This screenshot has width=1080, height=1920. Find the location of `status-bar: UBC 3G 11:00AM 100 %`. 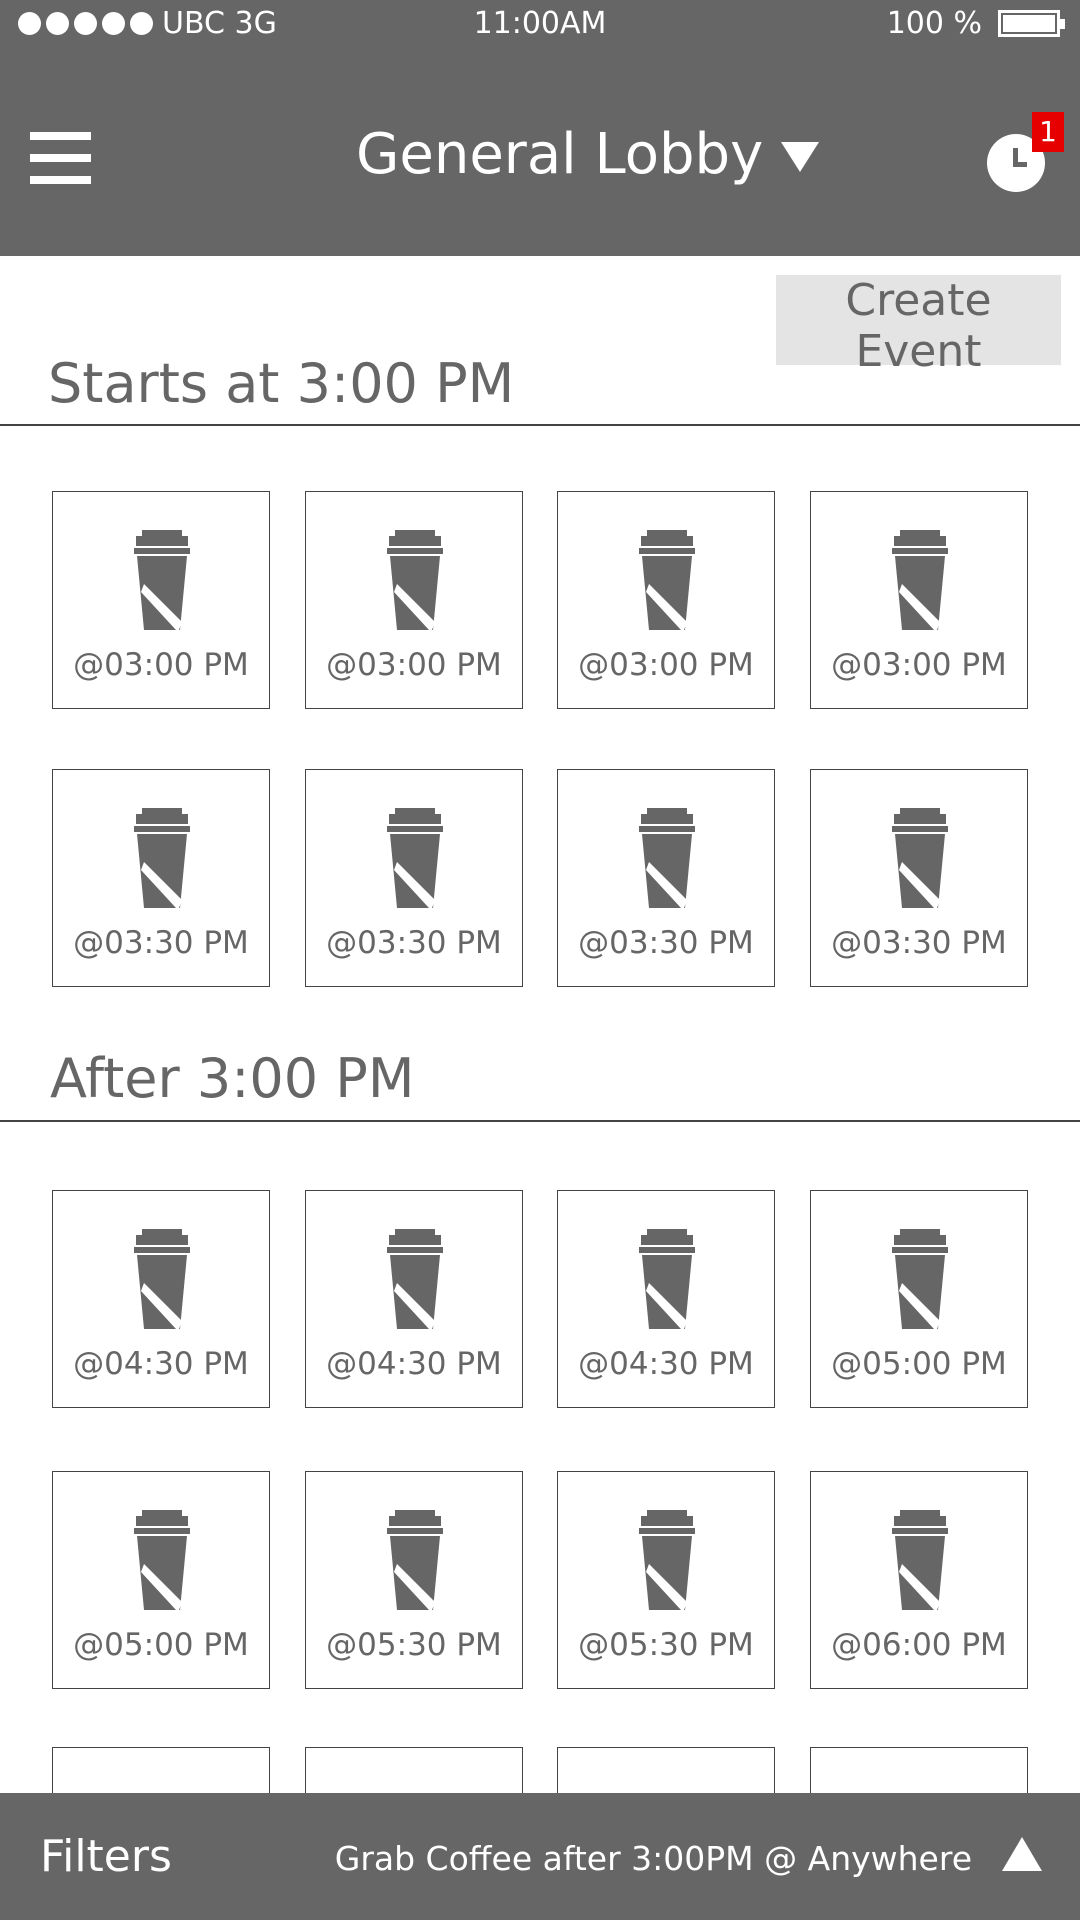

status-bar: UBC 3G 11:00AM 100 % is located at coordinates (540, 25).